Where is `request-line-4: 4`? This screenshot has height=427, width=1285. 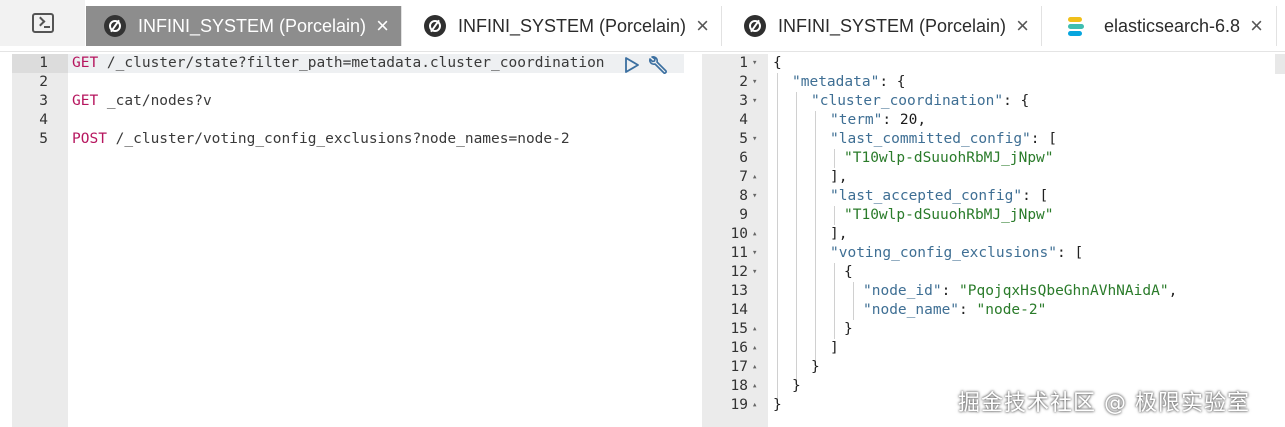
request-line-4: 4 is located at coordinates (348, 120).